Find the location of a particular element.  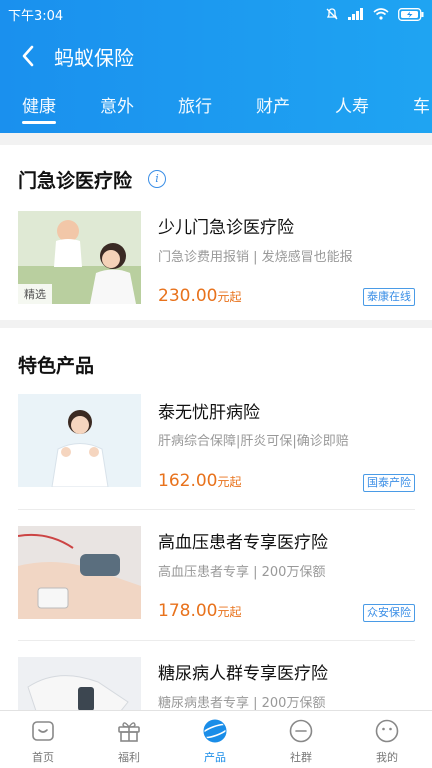

signal-icon is located at coordinates (355, 14).